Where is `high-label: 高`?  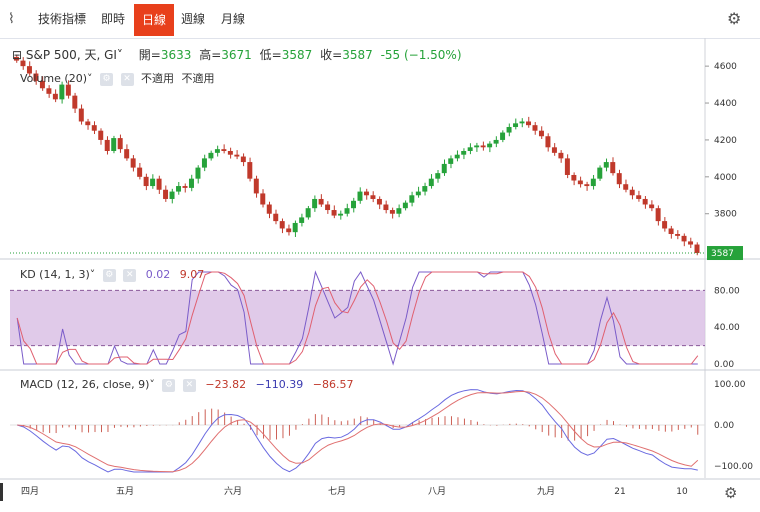
high-label: 高 is located at coordinates (205, 55).